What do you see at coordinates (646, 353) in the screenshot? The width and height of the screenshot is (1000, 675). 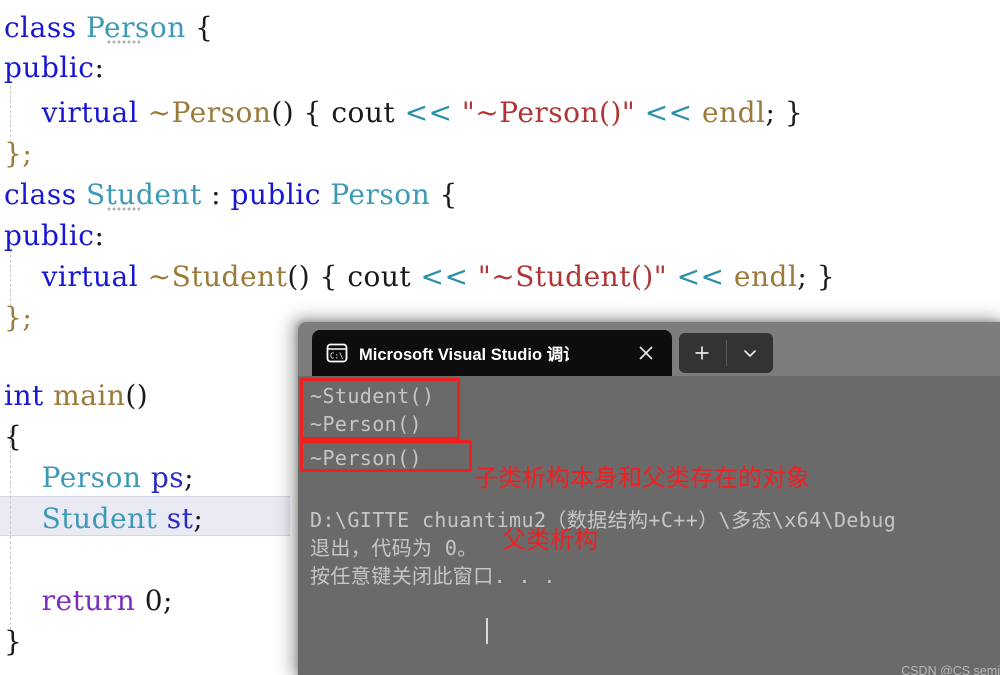 I see `close-icon` at bounding box center [646, 353].